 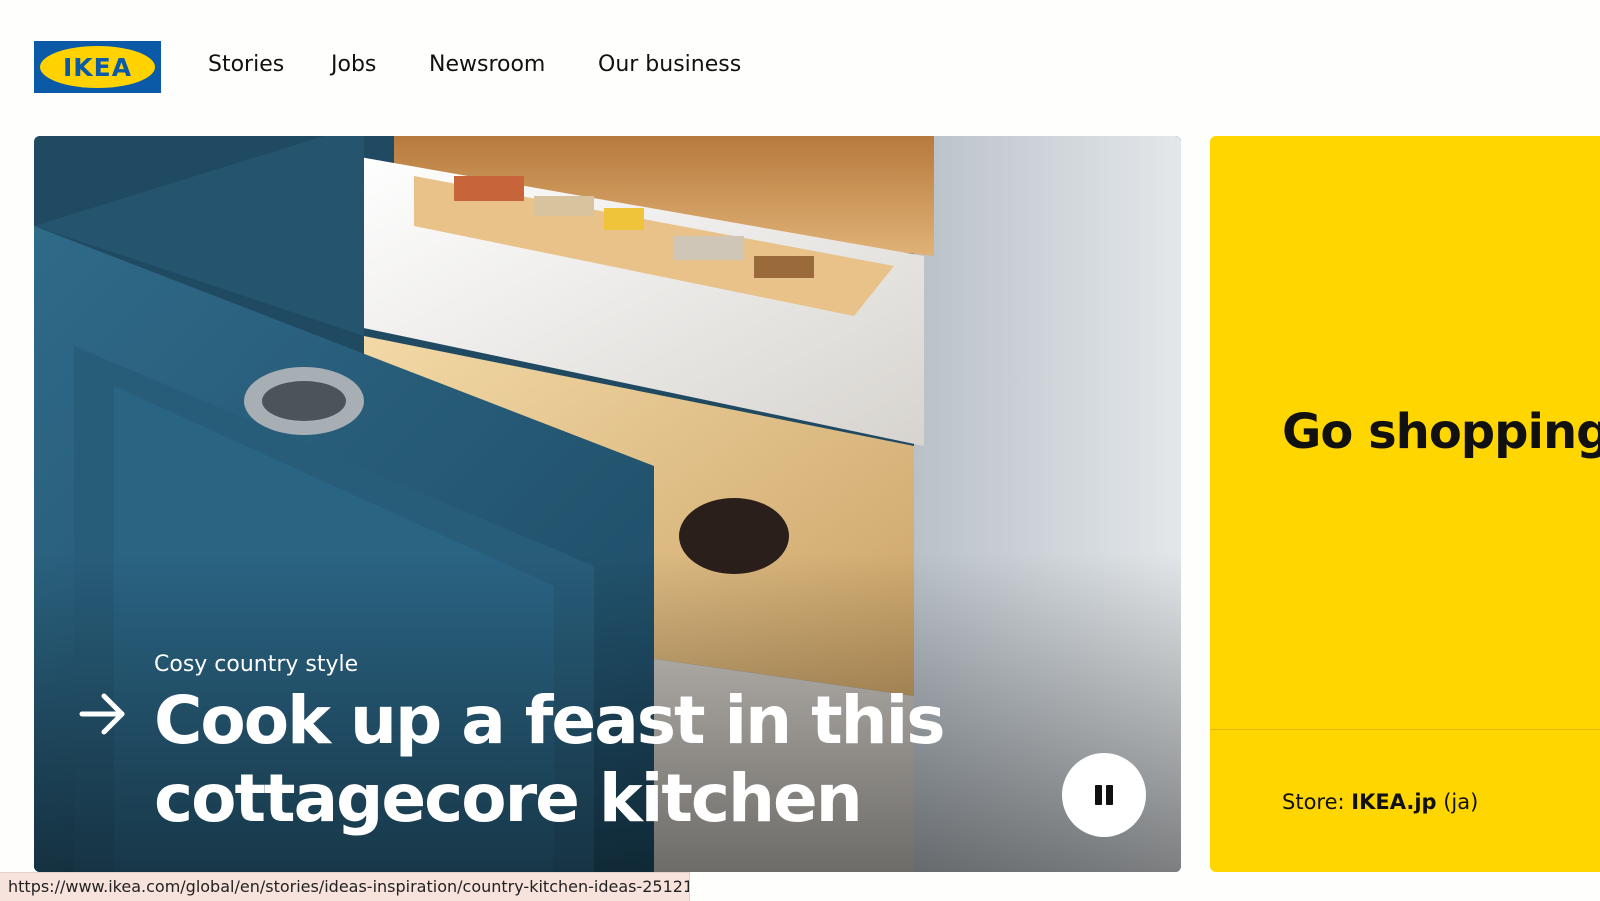 I want to click on ikea-logo: IKEA, so click(x=97, y=67).